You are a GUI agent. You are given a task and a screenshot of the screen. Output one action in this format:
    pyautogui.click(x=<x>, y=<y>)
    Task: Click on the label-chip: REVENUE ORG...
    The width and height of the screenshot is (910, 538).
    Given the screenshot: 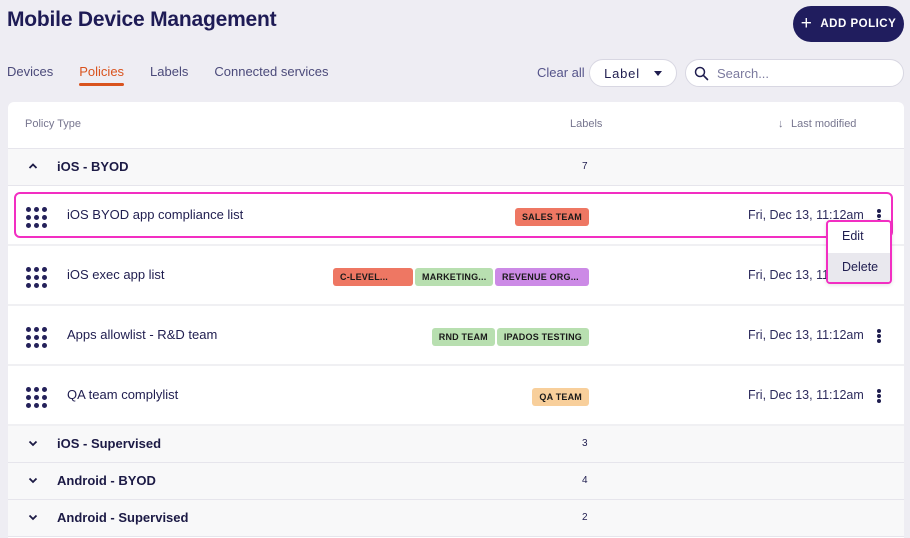 What is the action you would take?
    pyautogui.click(x=542, y=277)
    